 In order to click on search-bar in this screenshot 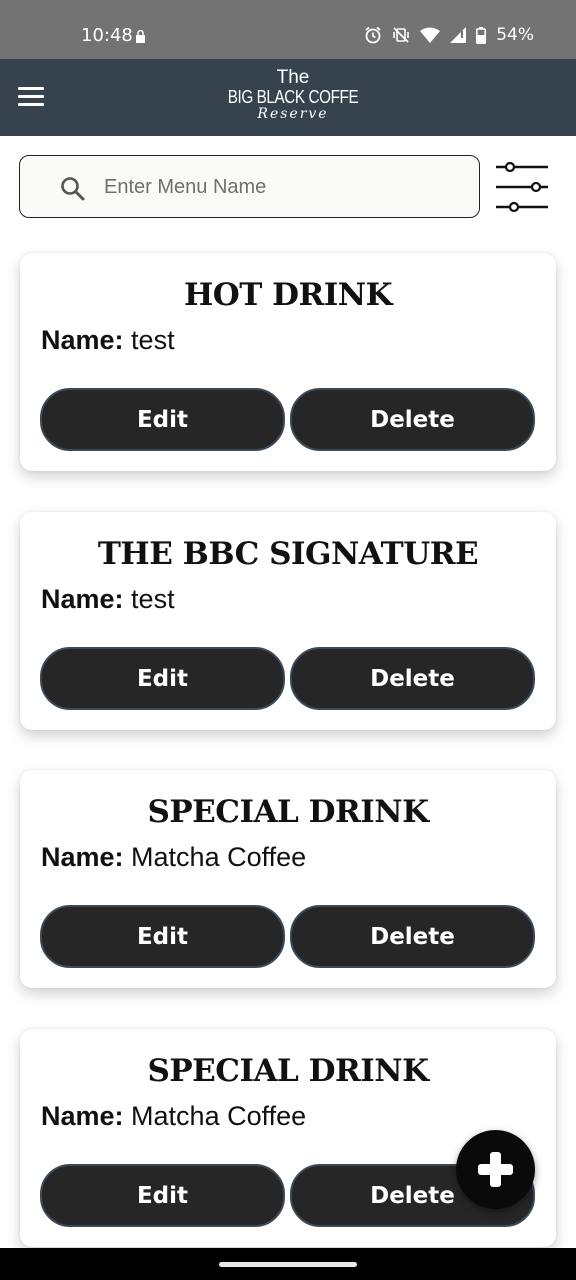, I will do `click(249, 186)`.